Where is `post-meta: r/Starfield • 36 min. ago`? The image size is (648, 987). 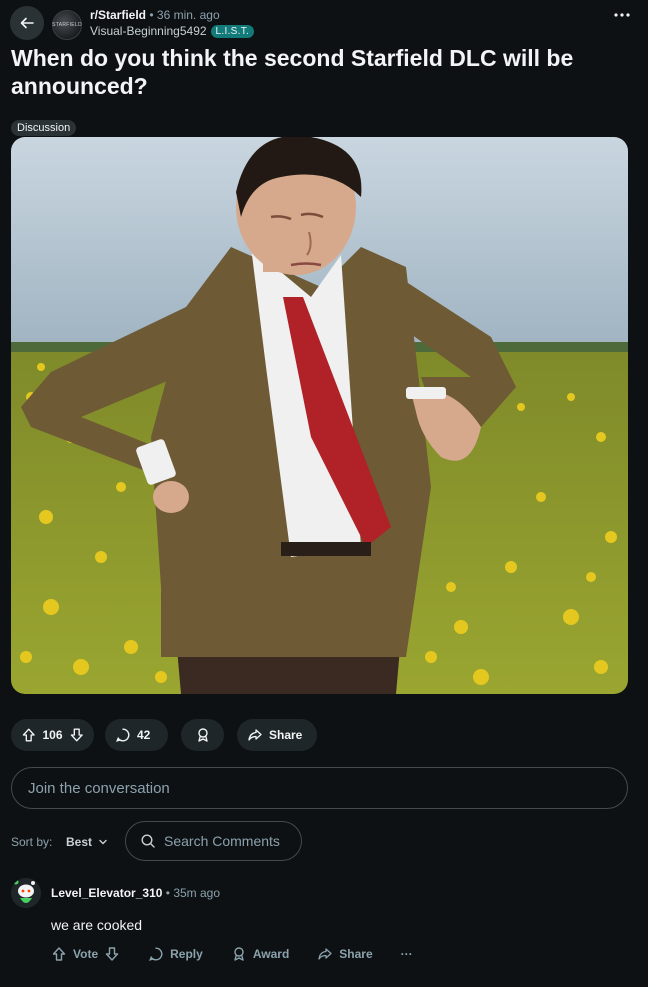 post-meta: r/Starfield • 36 min. ago is located at coordinates (155, 15).